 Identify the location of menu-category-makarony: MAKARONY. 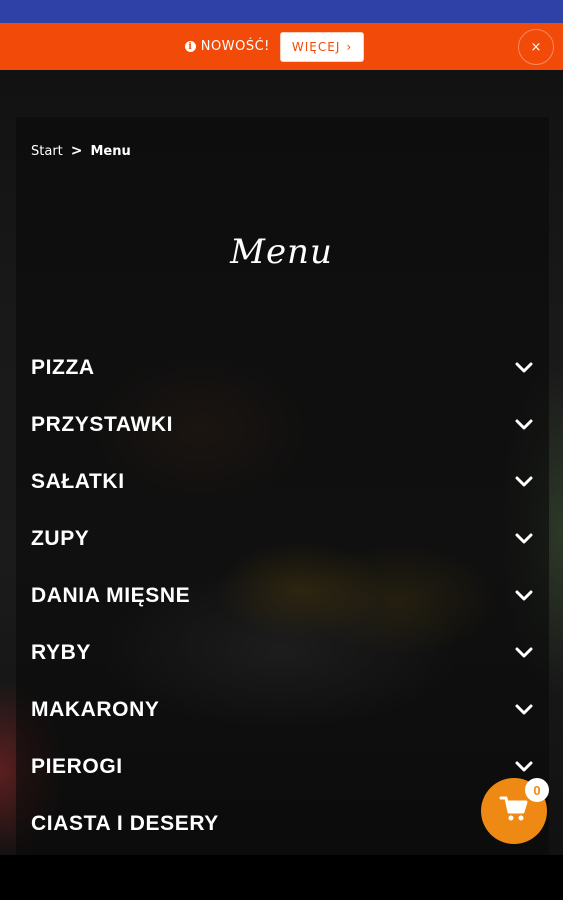
(283, 709).